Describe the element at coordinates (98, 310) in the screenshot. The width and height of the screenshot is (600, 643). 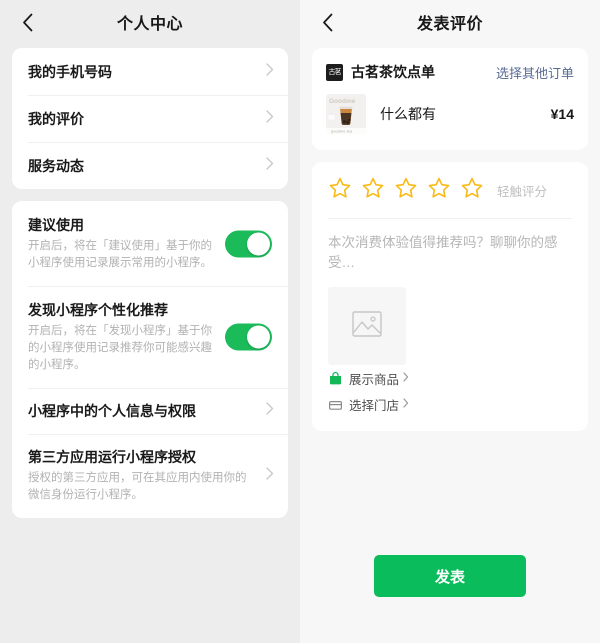
I see `setting-title: 发现小程序个性化推荐` at that location.